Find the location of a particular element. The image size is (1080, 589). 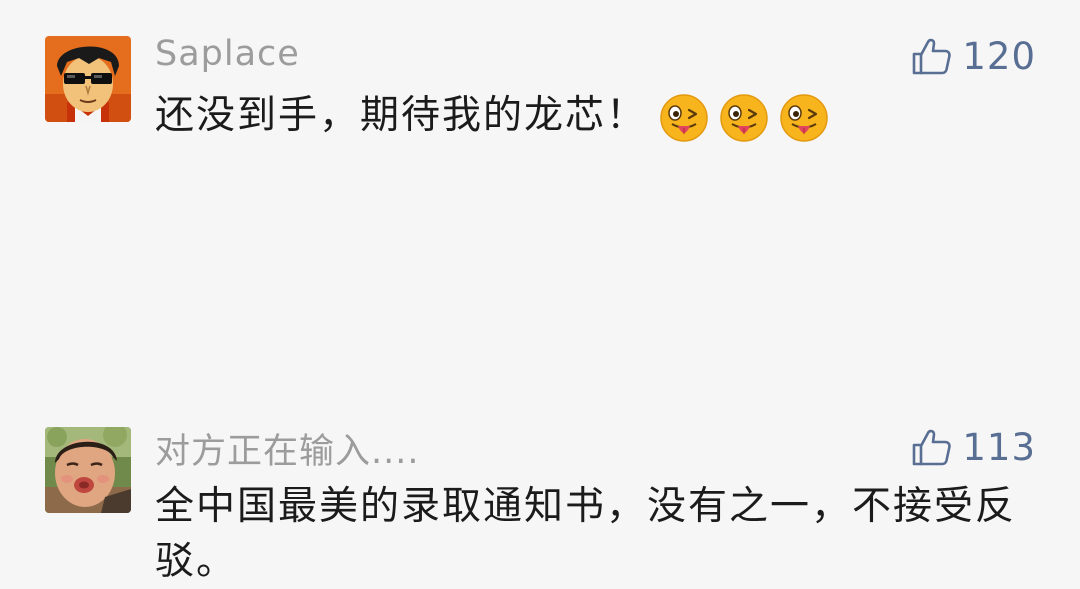

comment-username: Saplace is located at coordinates (227, 54).